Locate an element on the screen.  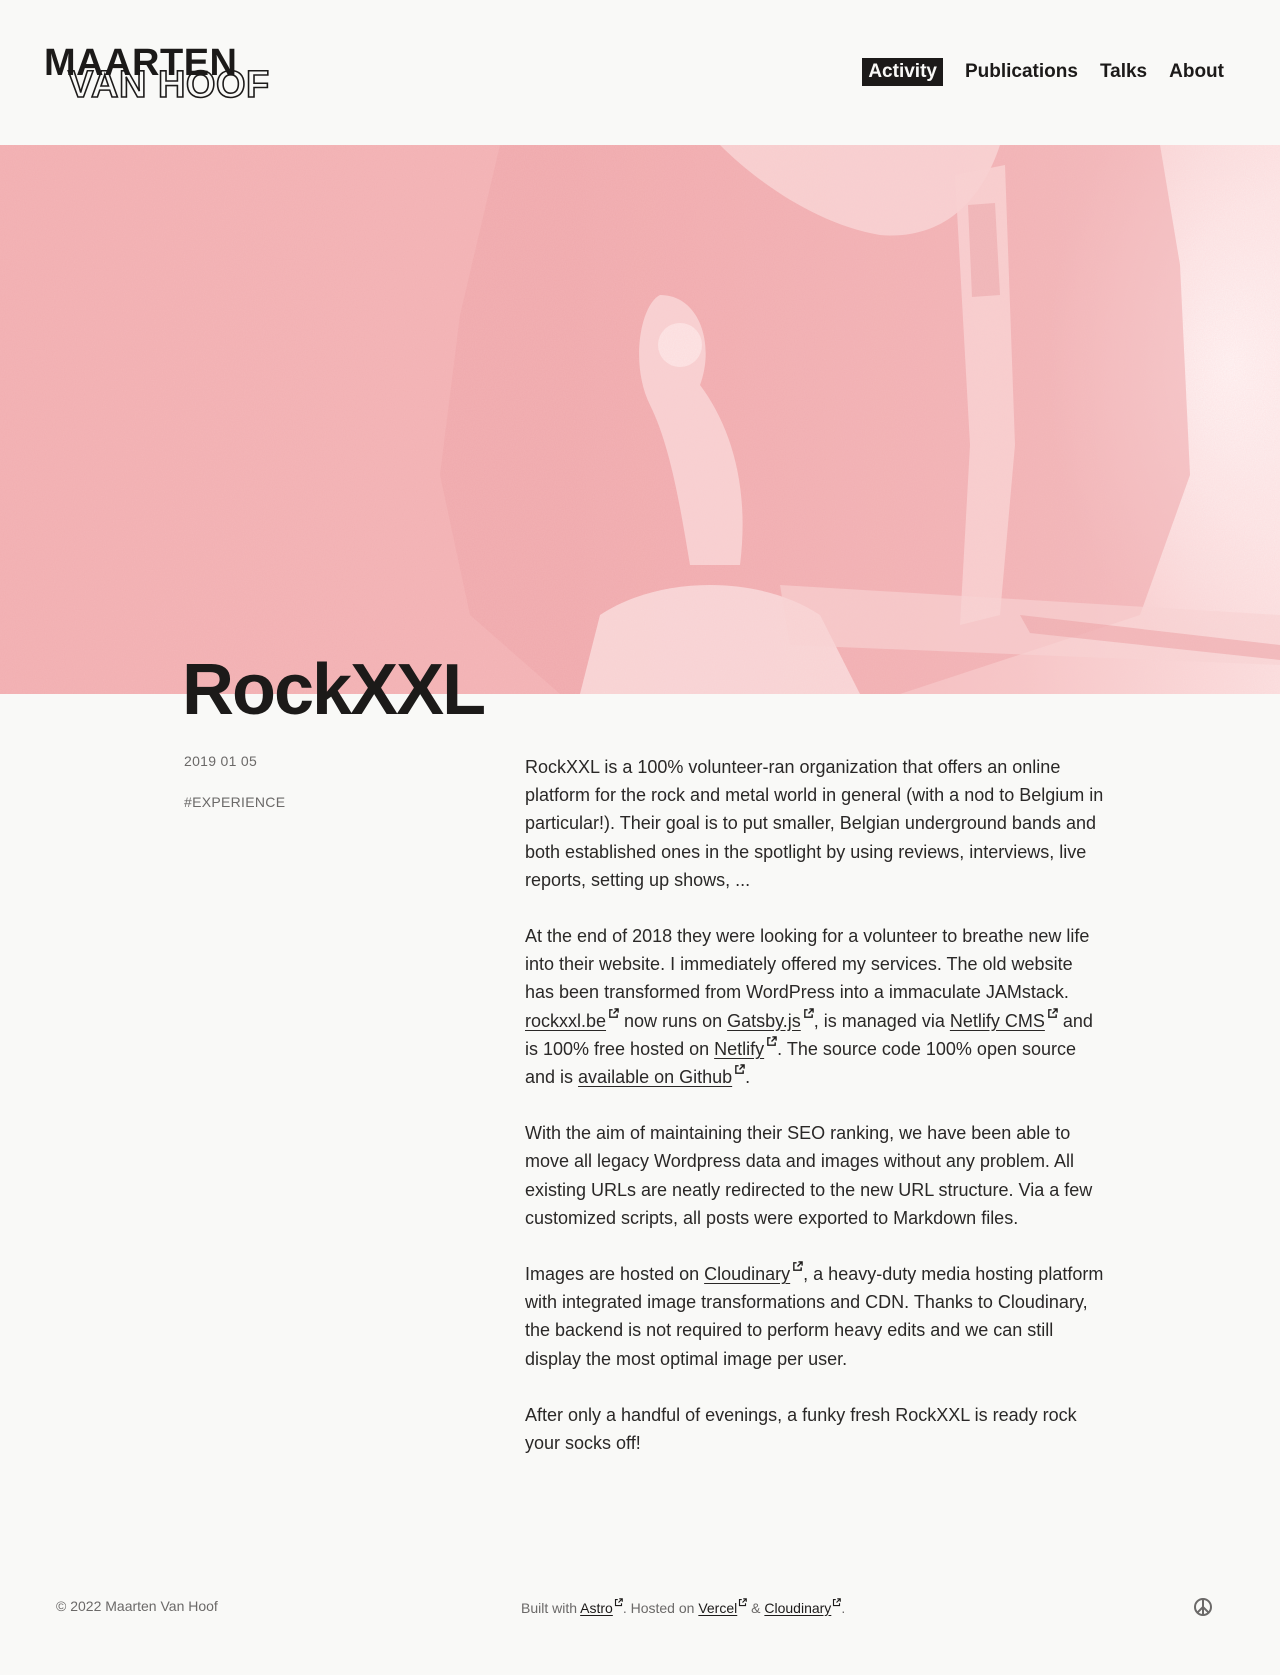
site-logo: VAN HOOF MAARTEN is located at coordinates (159, 73).